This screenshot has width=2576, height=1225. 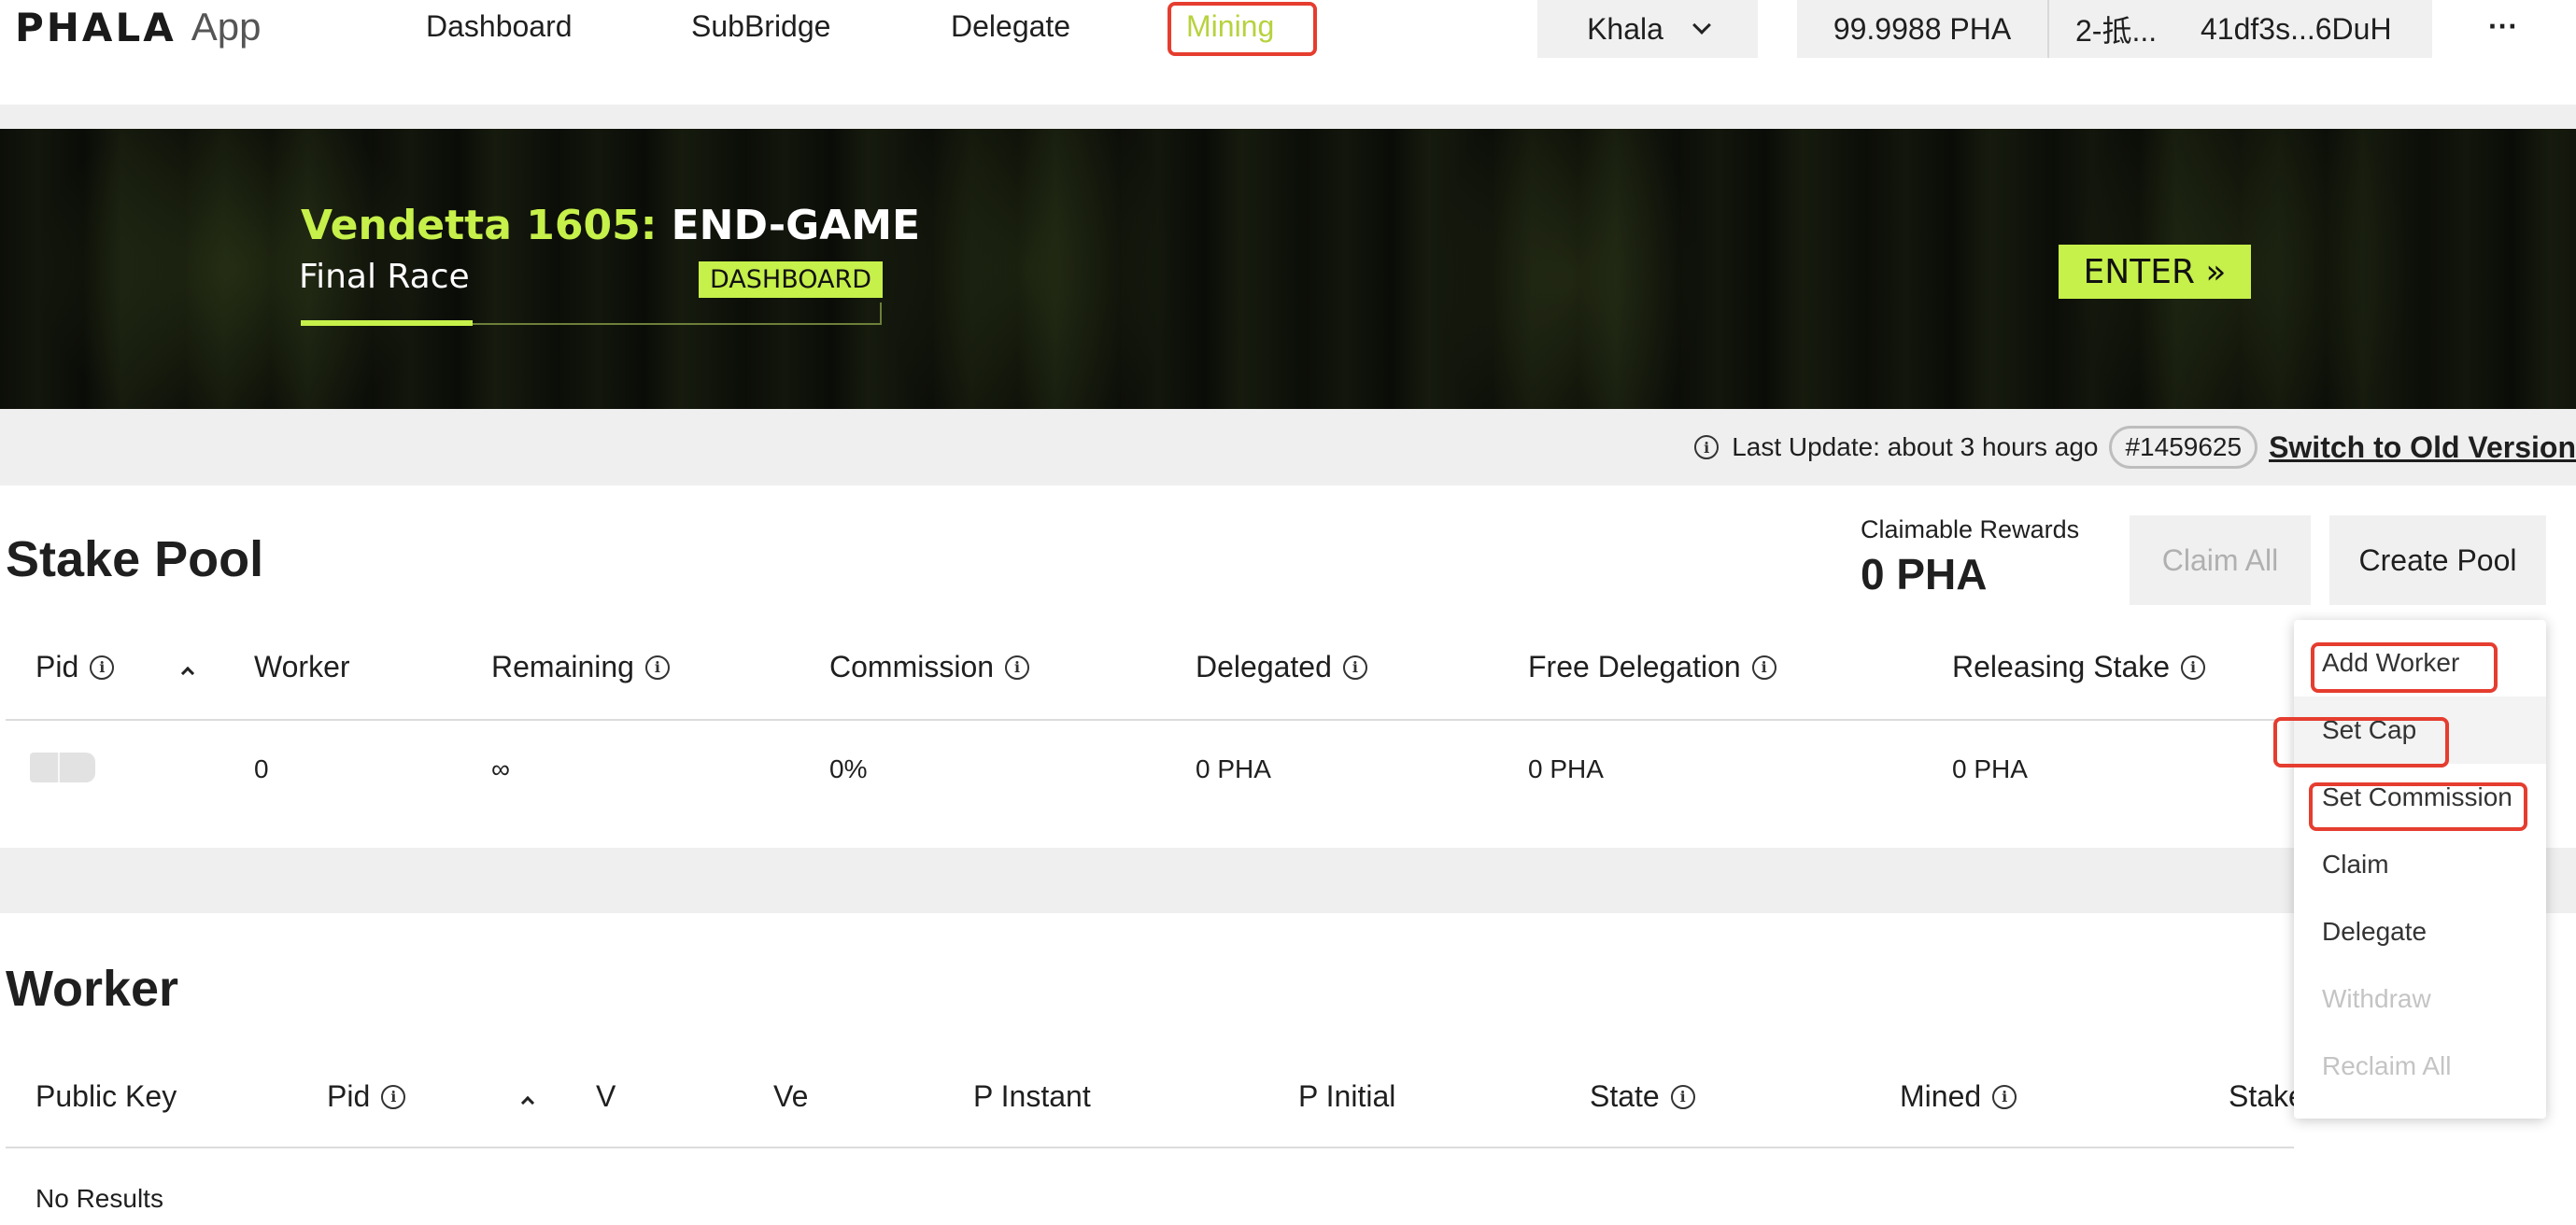 What do you see at coordinates (2387, 1065) in the screenshot?
I see `menu-item-reclaim-all: Reclaim All` at bounding box center [2387, 1065].